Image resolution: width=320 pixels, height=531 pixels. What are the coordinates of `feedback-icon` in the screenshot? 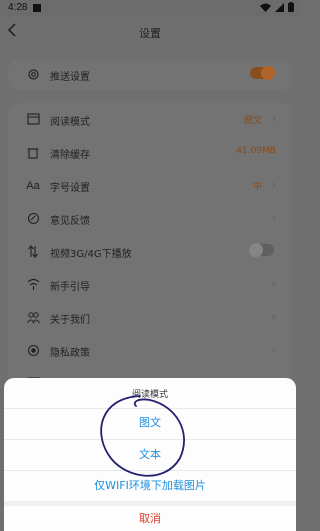 It's located at (33, 219).